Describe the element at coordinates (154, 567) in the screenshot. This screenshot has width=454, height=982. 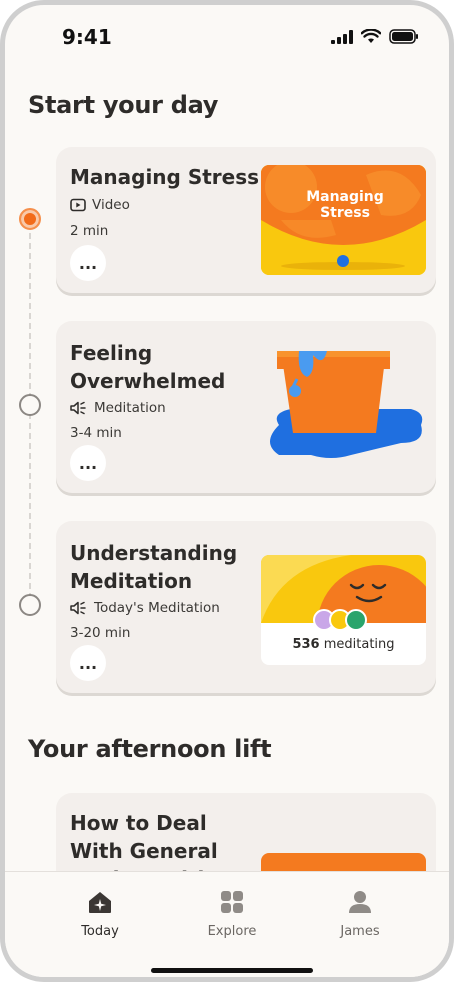
I see `card-title: Understanding Meditation` at that location.